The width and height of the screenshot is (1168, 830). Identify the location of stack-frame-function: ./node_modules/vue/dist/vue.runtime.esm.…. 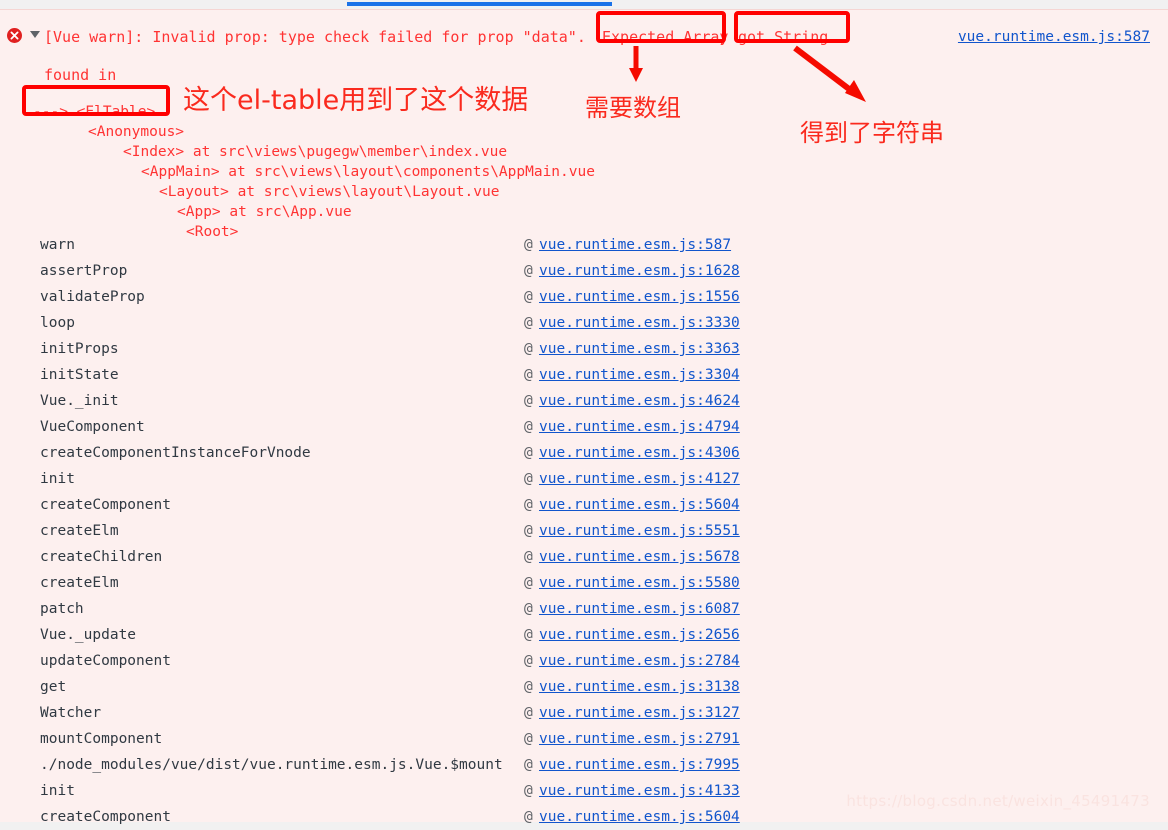
(271, 765).